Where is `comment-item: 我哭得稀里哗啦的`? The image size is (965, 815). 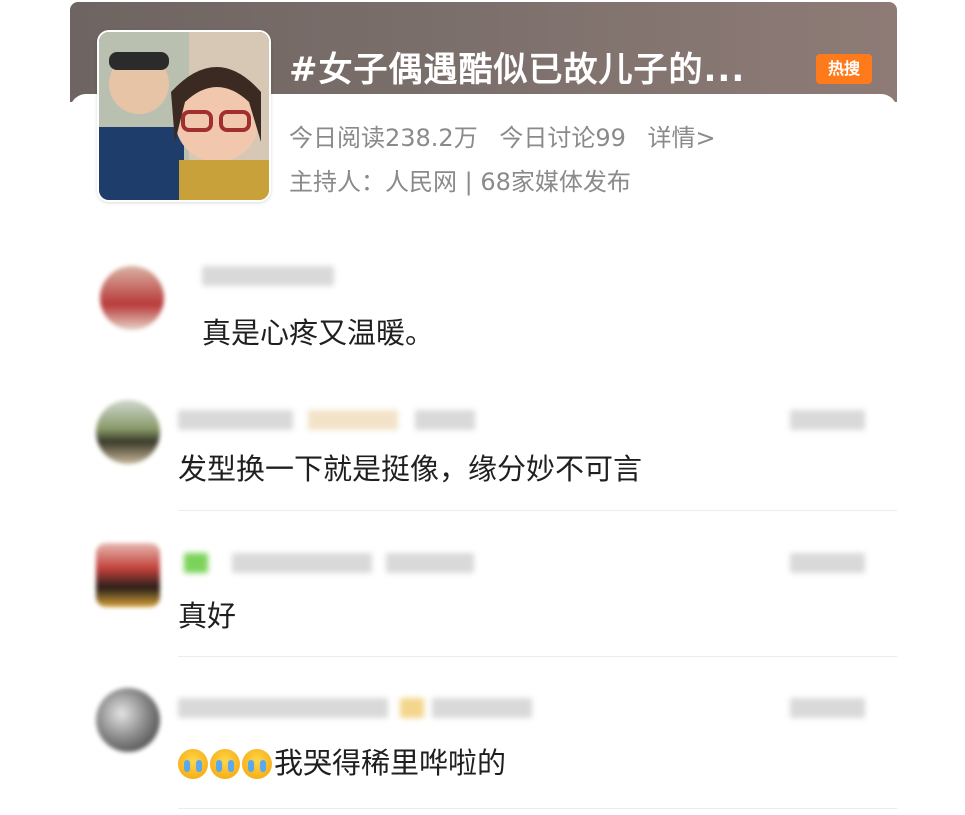
comment-item: 我哭得稀里哗啦的 is located at coordinates (483, 742).